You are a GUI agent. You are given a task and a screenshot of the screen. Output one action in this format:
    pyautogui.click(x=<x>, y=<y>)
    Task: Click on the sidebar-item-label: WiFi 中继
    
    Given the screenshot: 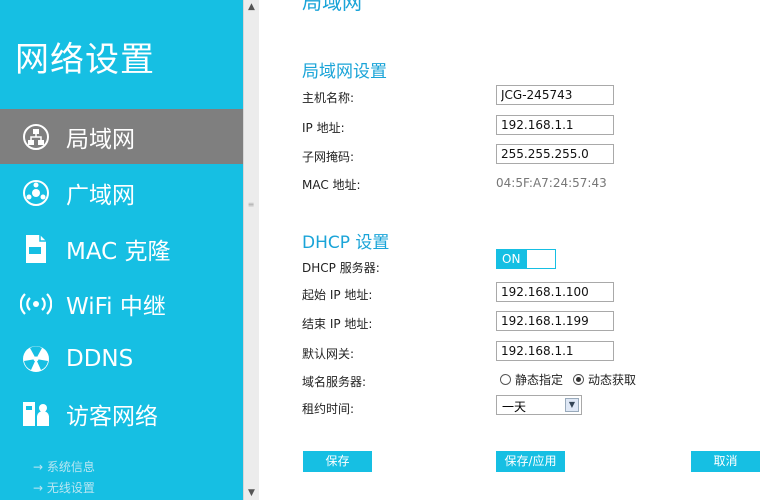 What is the action you would take?
    pyautogui.click(x=116, y=306)
    